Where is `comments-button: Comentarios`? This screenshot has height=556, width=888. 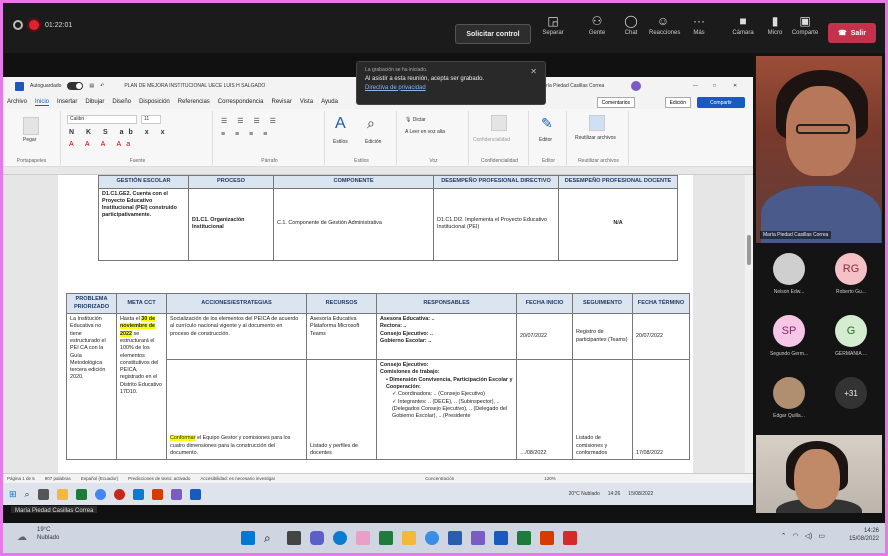 comments-button: Comentarios is located at coordinates (615, 102).